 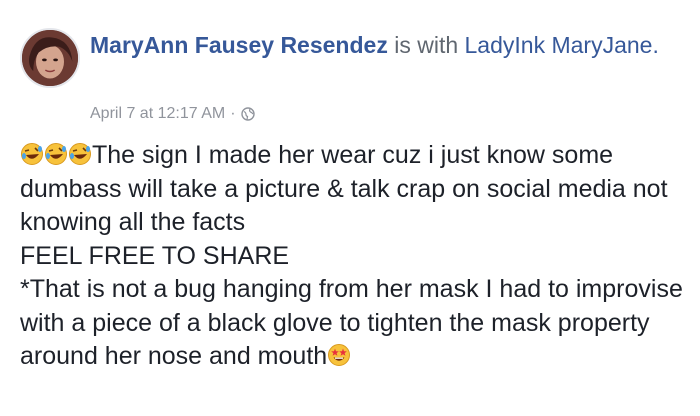 What do you see at coordinates (426, 45) in the screenshot?
I see `with-text: is with` at bounding box center [426, 45].